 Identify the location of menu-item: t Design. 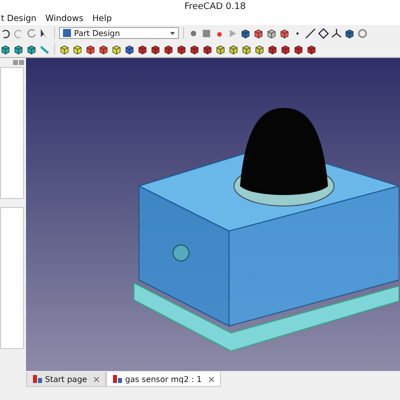
(19, 19).